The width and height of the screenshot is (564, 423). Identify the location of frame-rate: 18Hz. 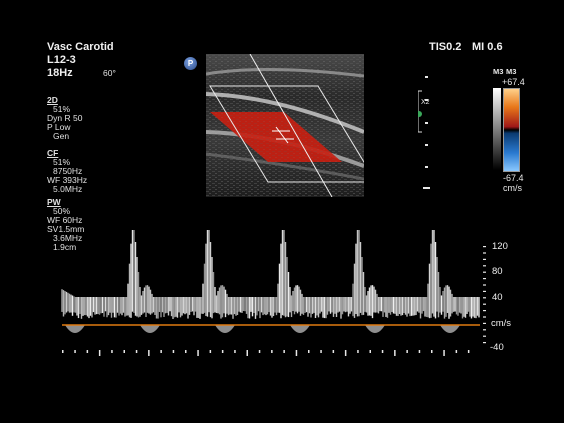
(60, 73).